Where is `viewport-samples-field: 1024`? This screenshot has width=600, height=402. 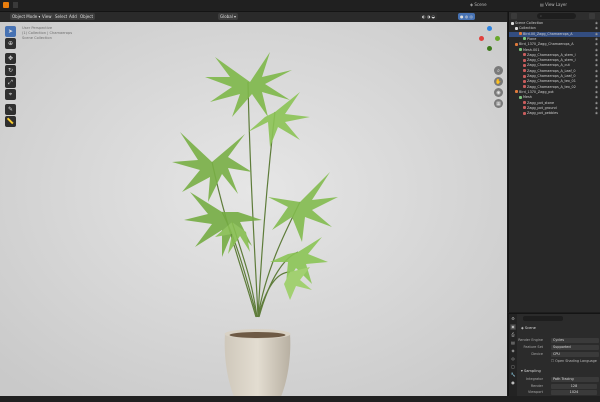 viewport-samples-field: 1024 is located at coordinates (574, 392).